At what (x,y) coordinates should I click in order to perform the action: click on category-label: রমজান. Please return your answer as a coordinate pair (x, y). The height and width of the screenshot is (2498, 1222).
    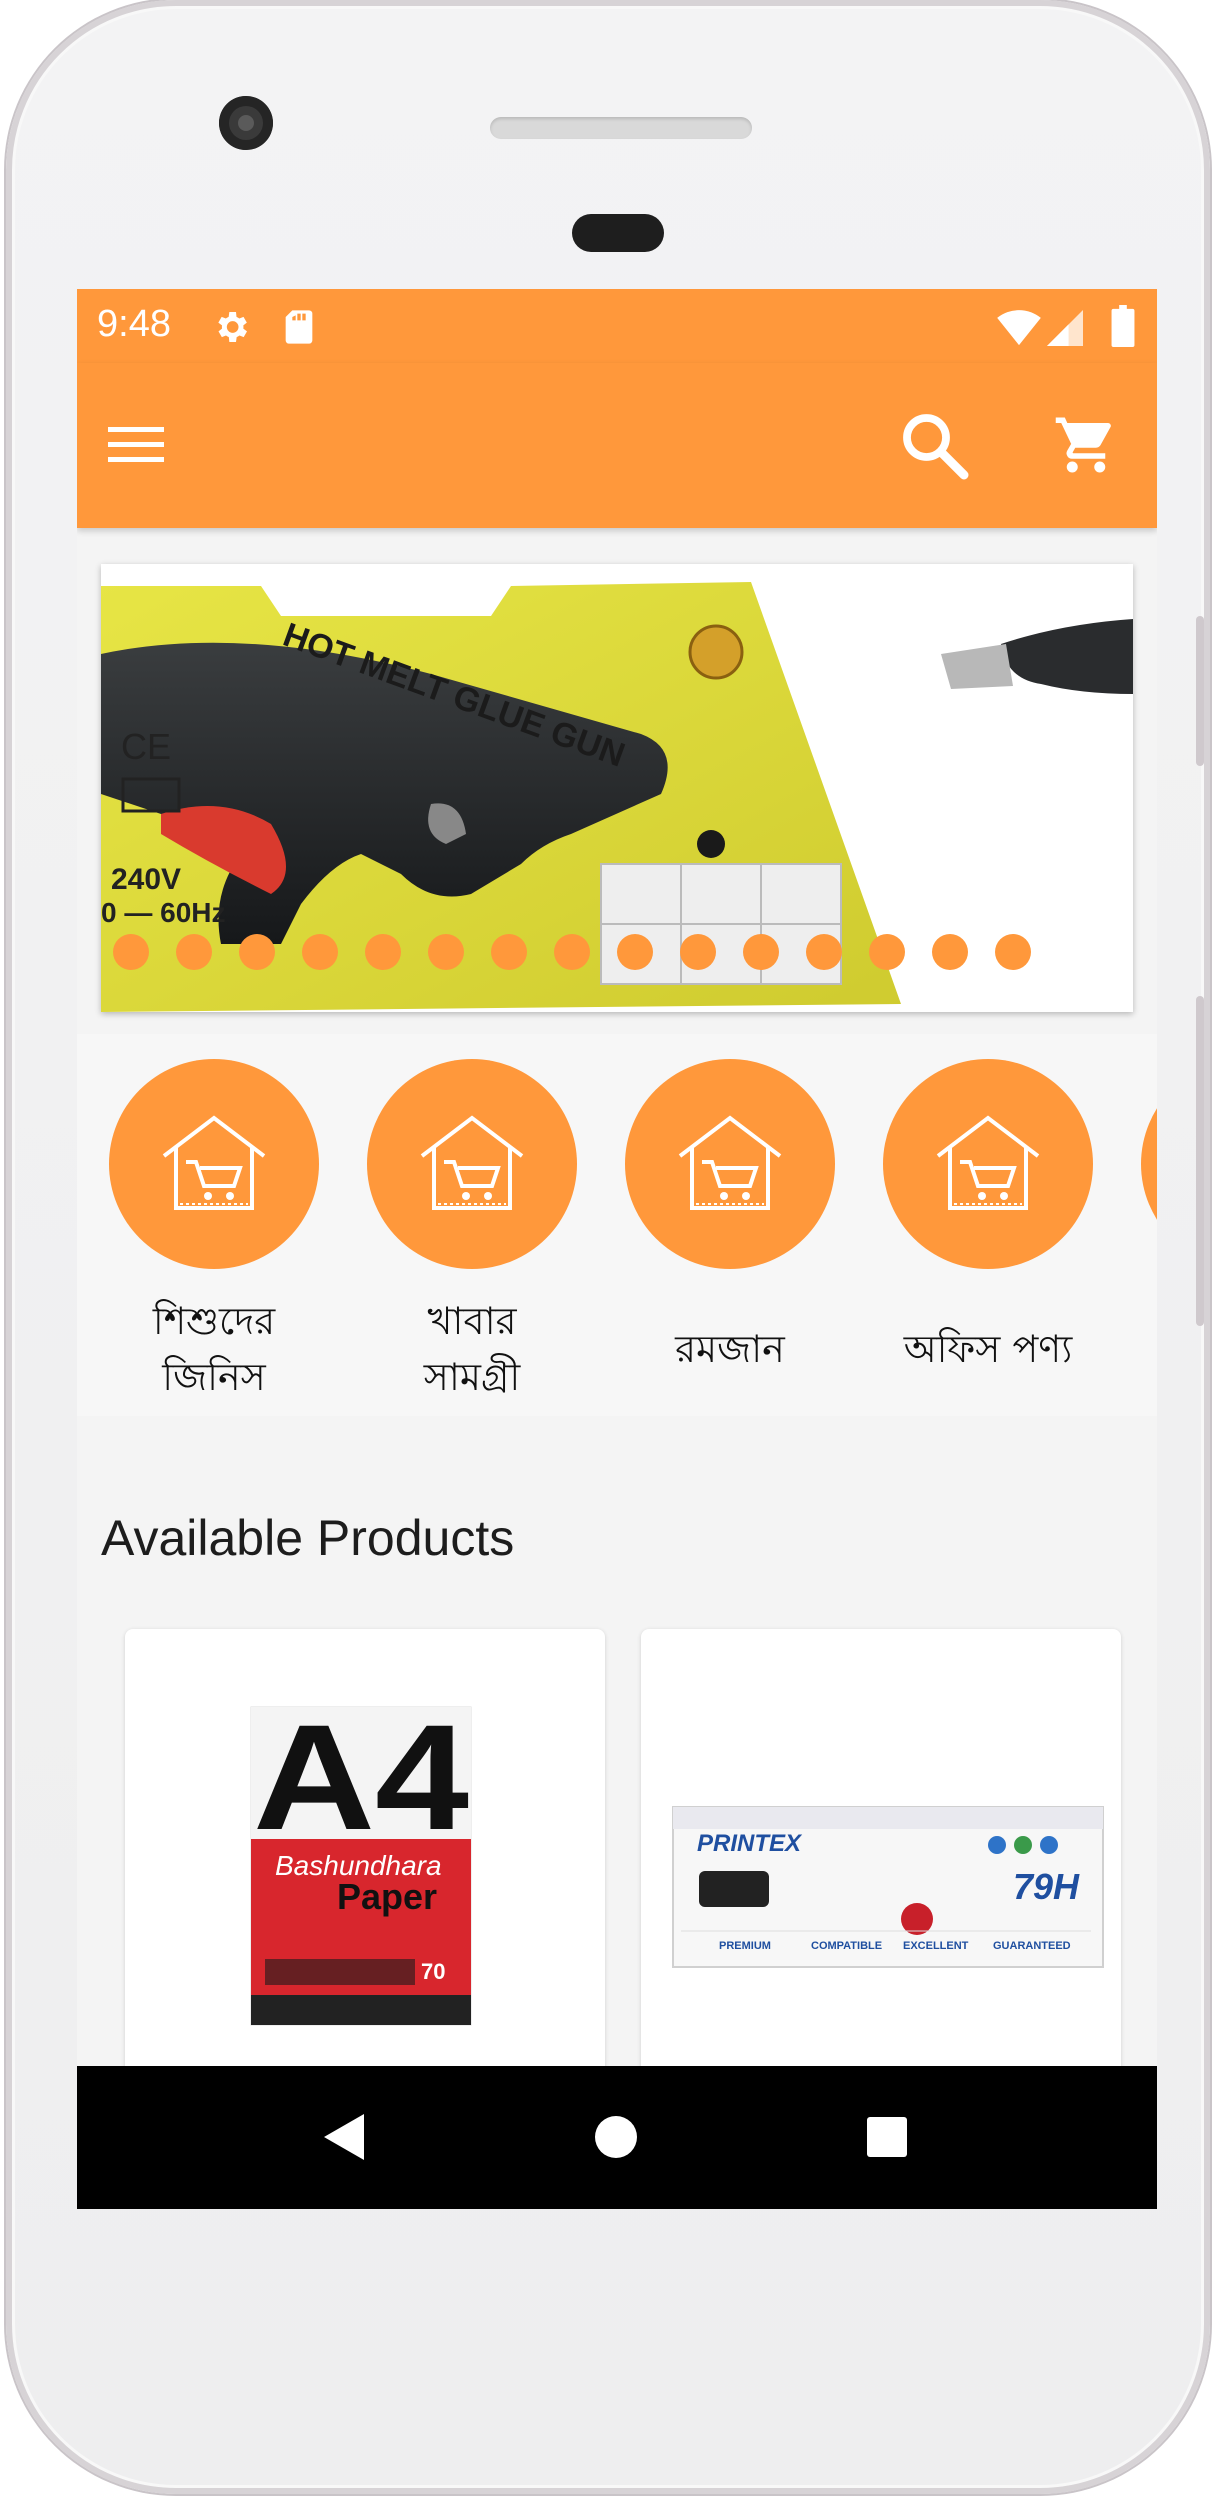
    Looking at the image, I should click on (730, 1349).